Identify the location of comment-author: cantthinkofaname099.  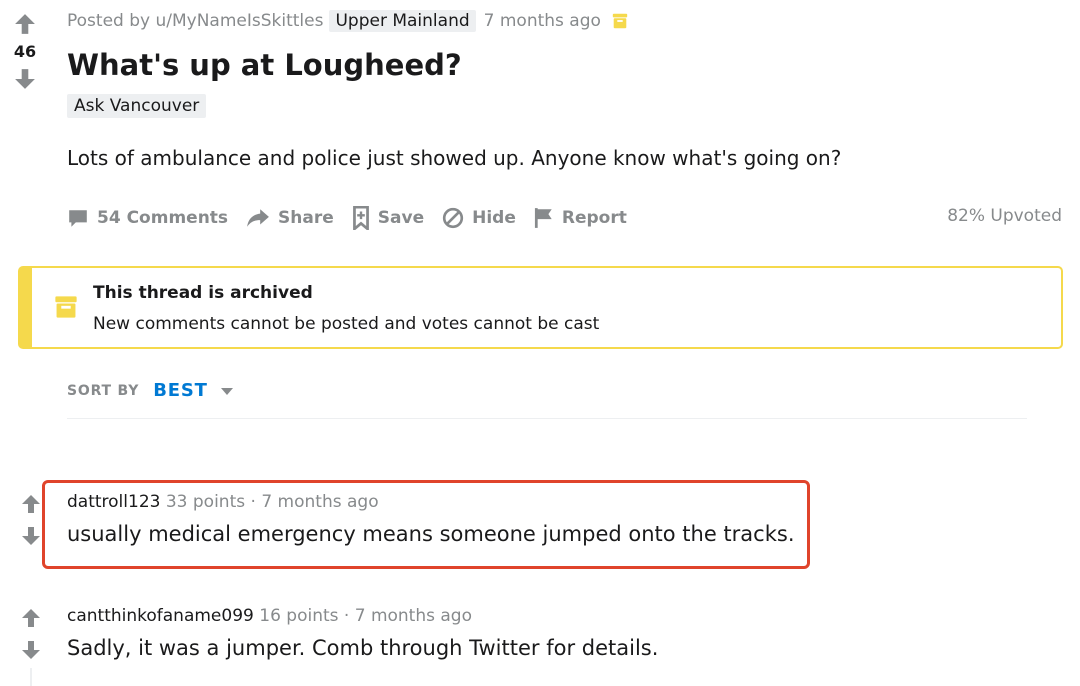
(160, 616).